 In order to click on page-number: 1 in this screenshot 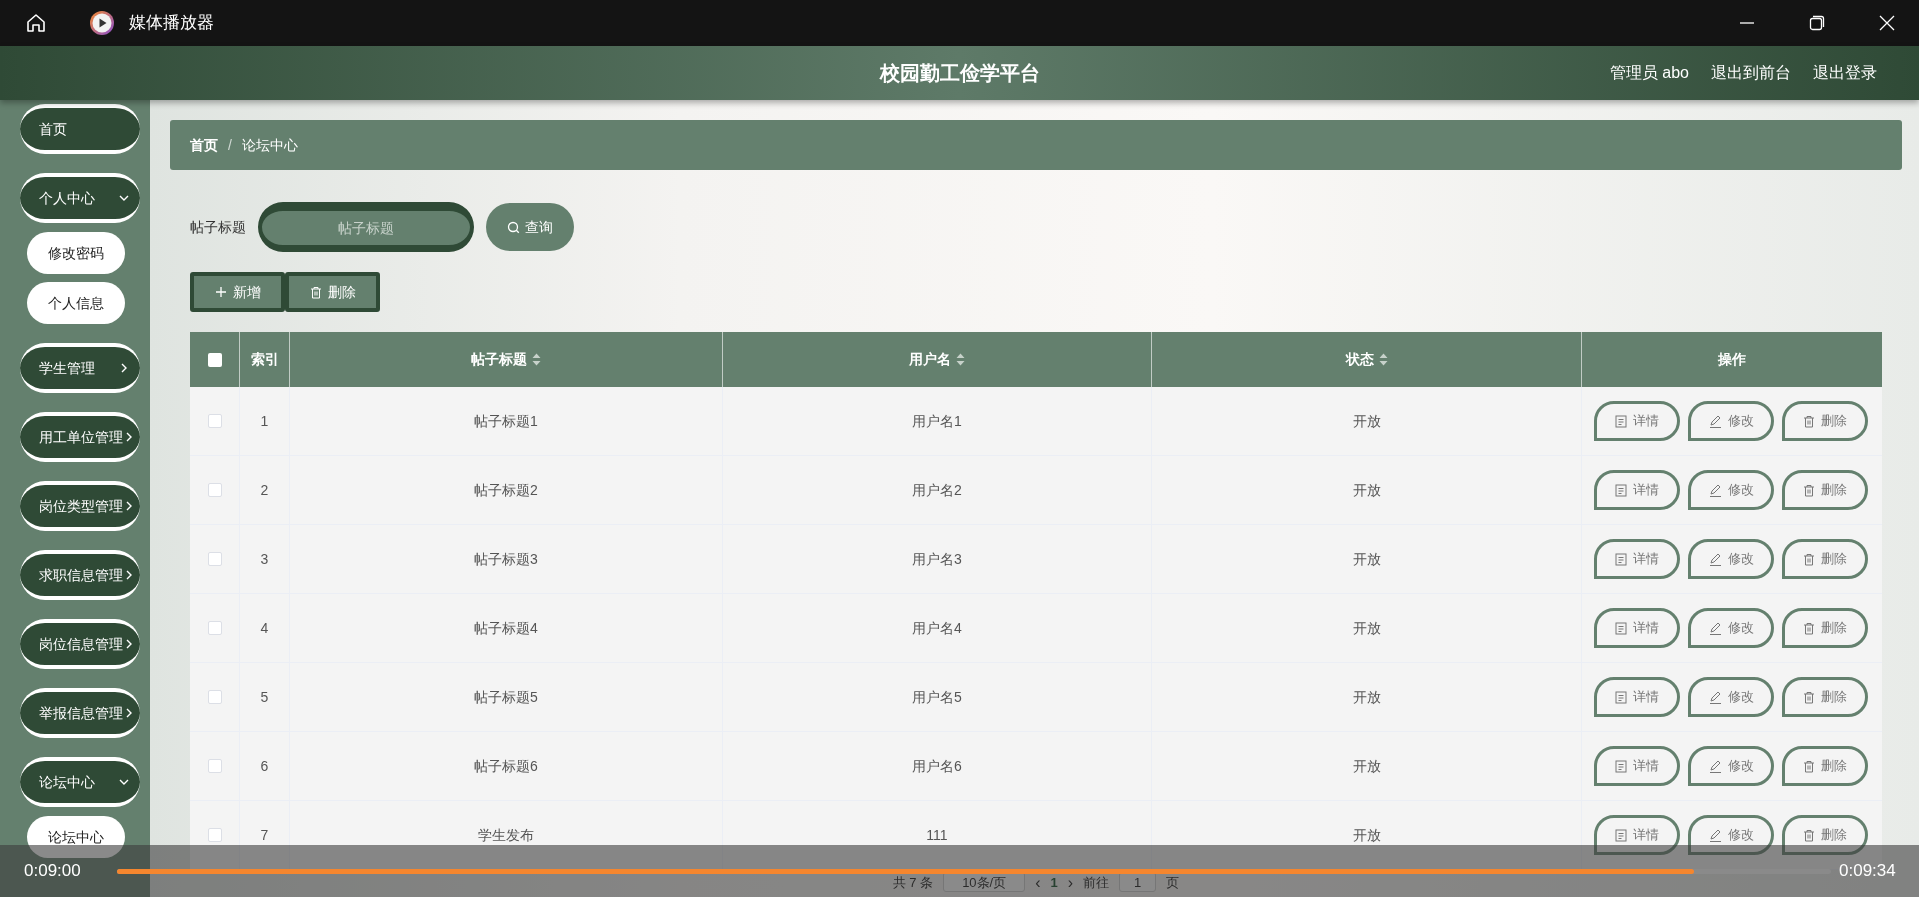, I will do `click(1054, 882)`.